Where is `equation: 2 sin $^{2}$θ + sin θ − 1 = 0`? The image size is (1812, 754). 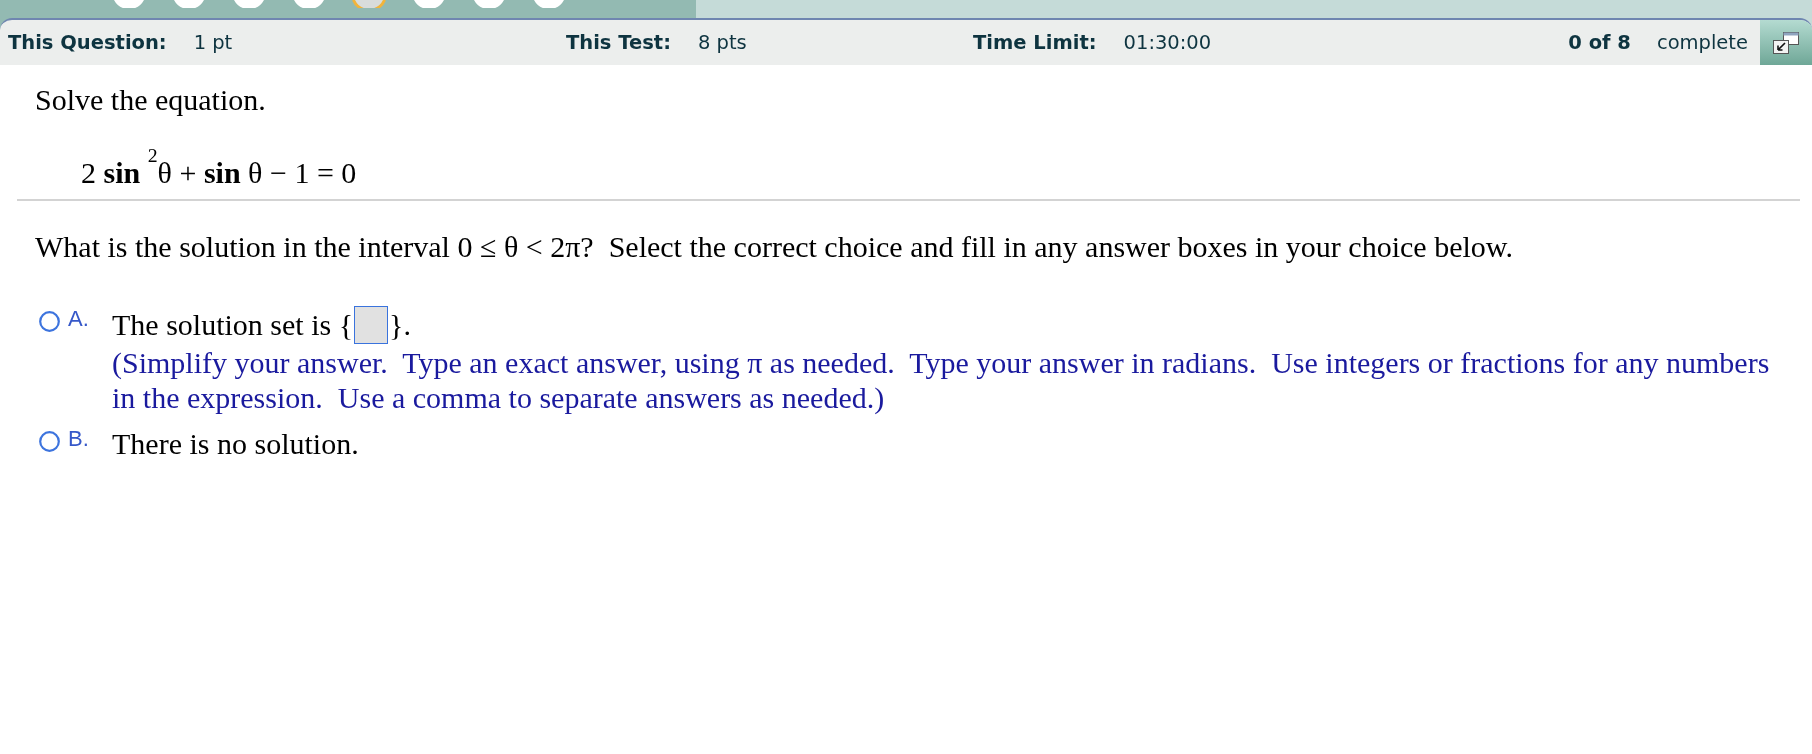
equation: 2 sin $^{2}$θ + sin θ − 1 = 0 is located at coordinates (219, 169).